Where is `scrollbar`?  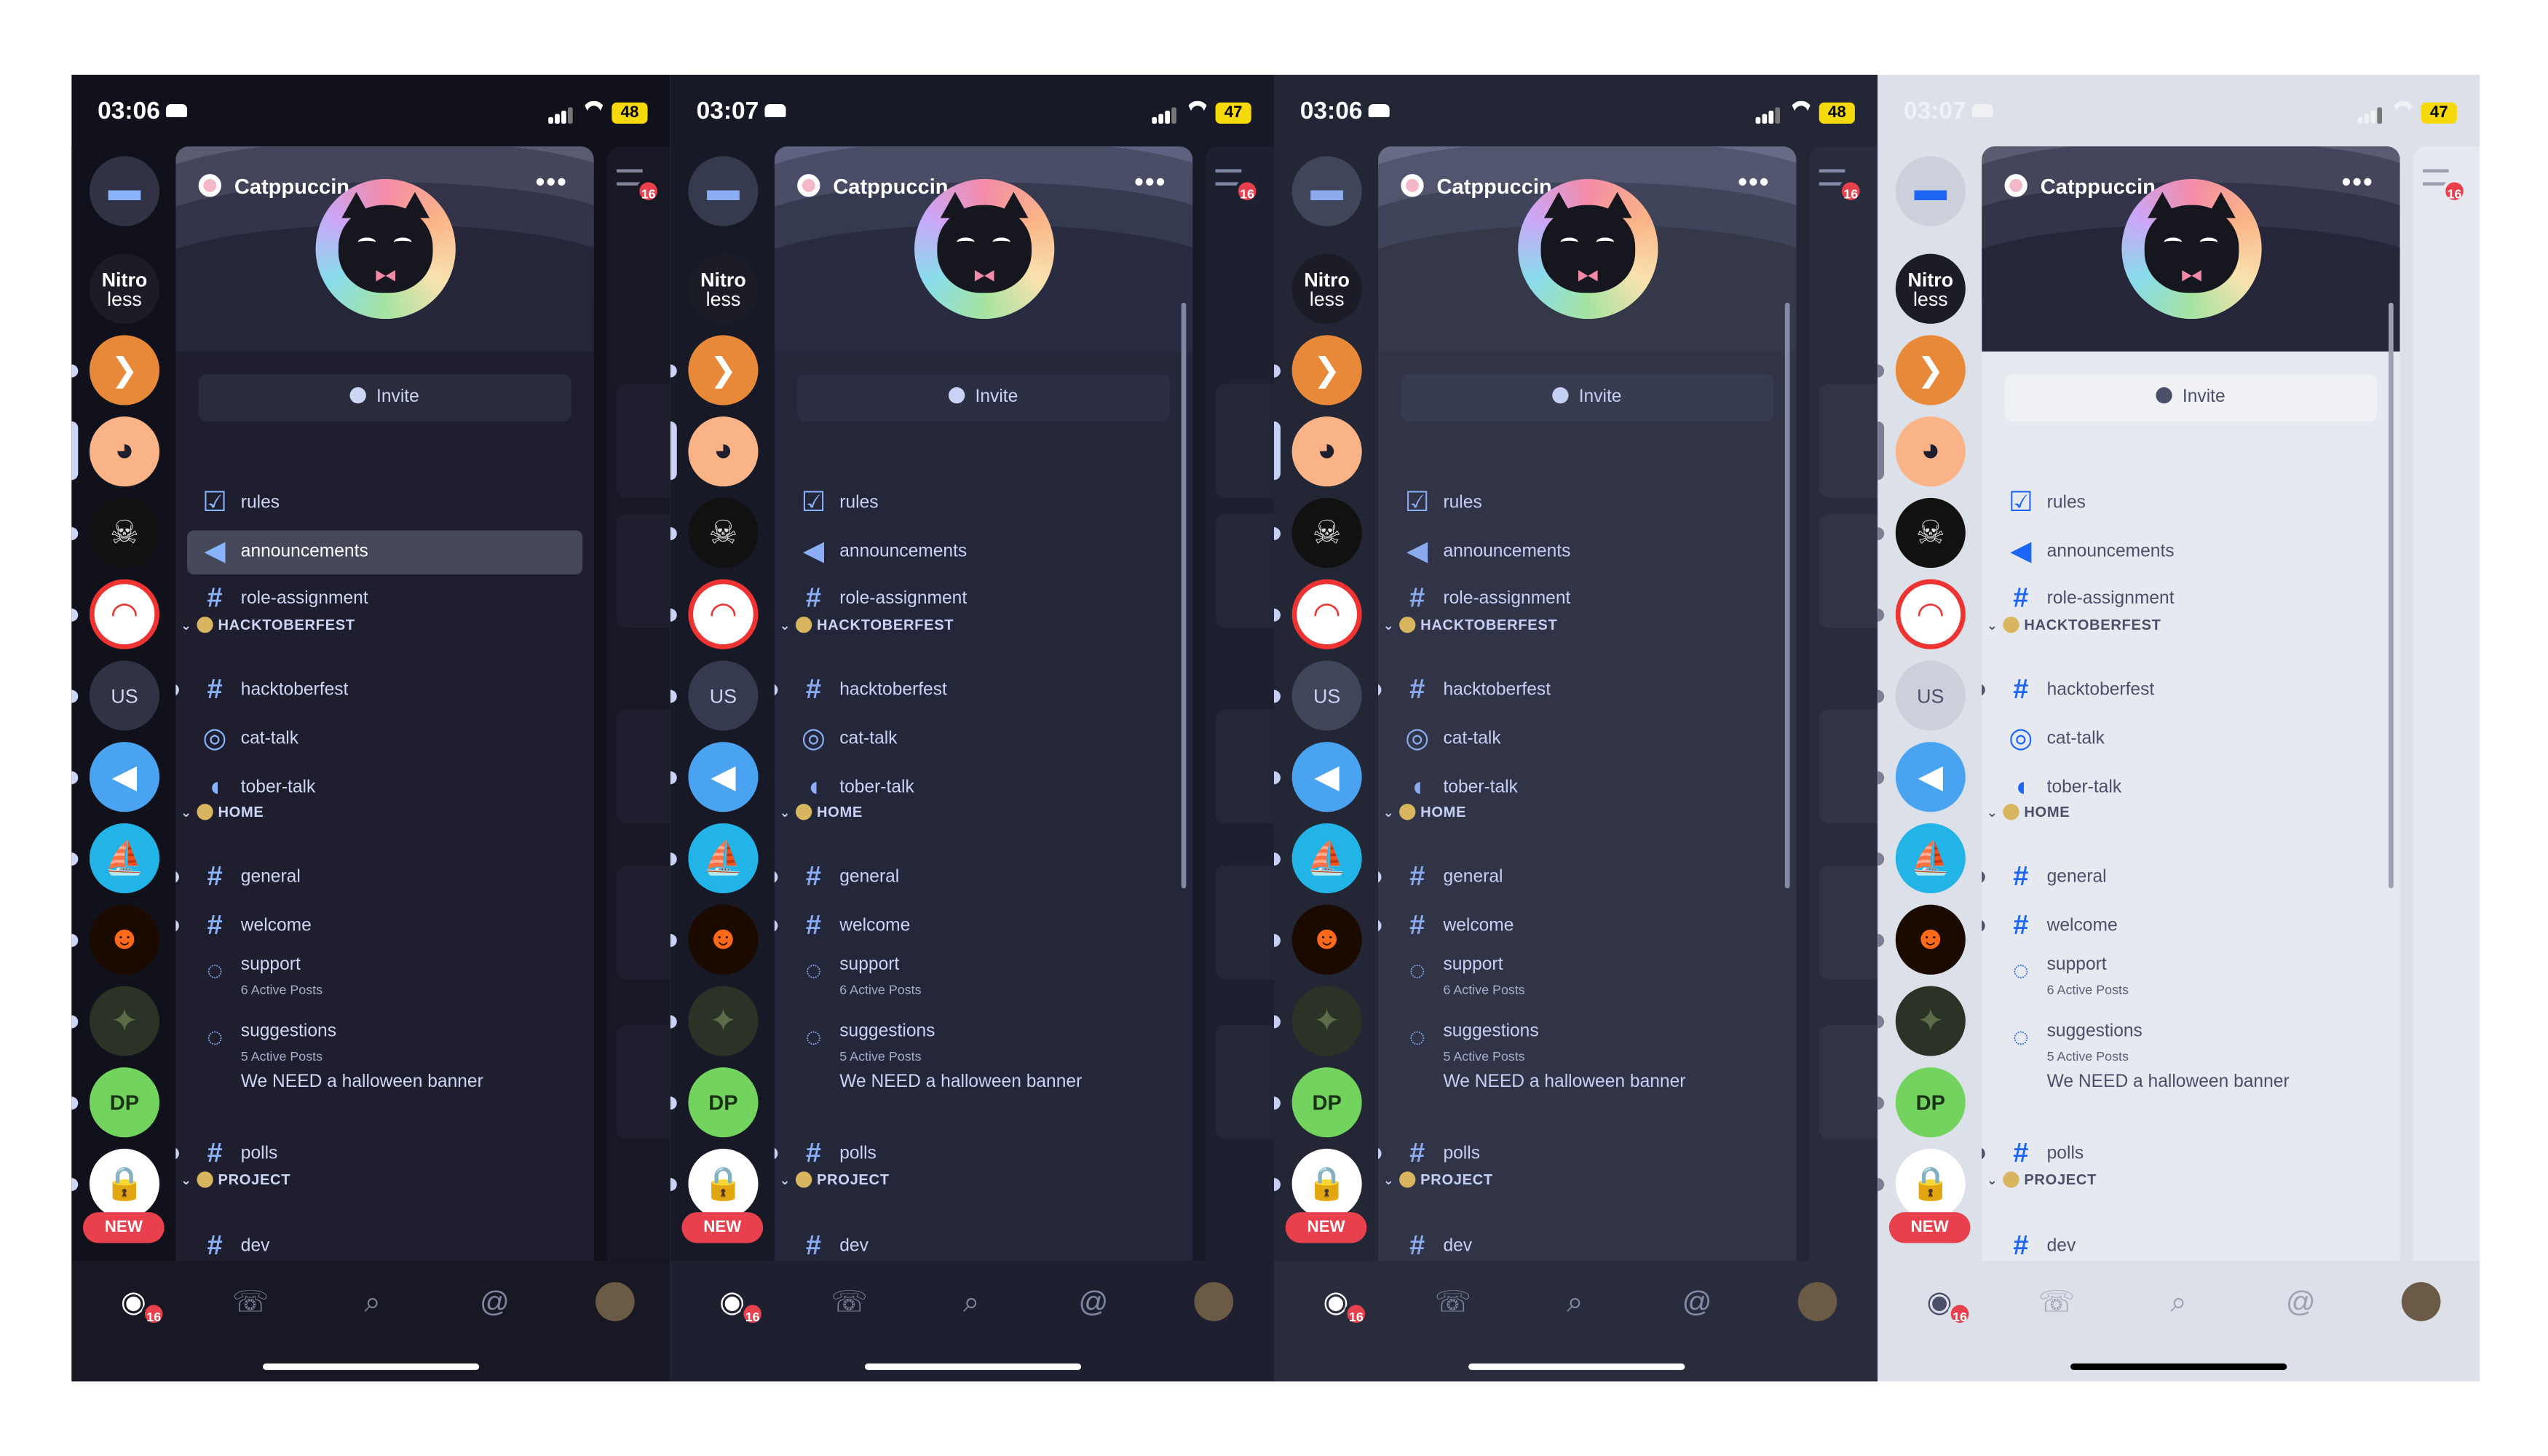
scrollbar is located at coordinates (1787, 595).